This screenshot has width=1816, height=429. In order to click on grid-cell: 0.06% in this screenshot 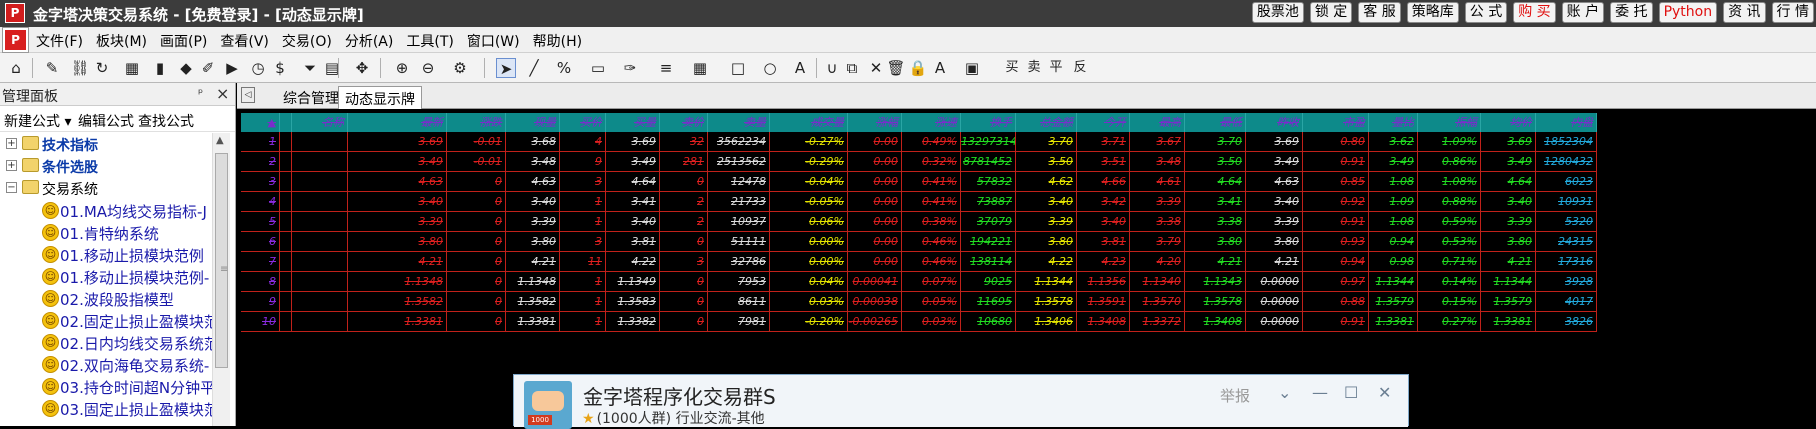, I will do `click(809, 222)`.